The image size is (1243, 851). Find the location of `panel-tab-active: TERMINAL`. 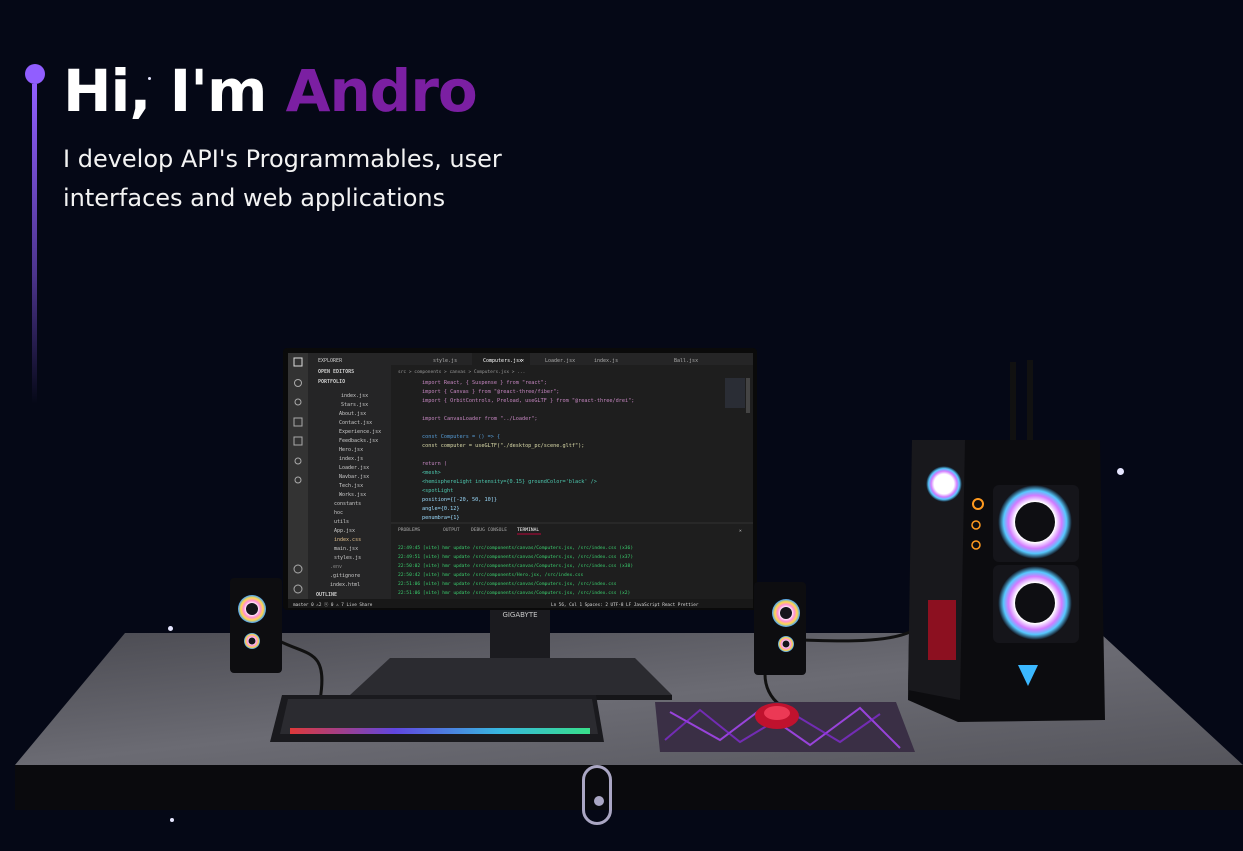

panel-tab-active: TERMINAL is located at coordinates (528, 530).